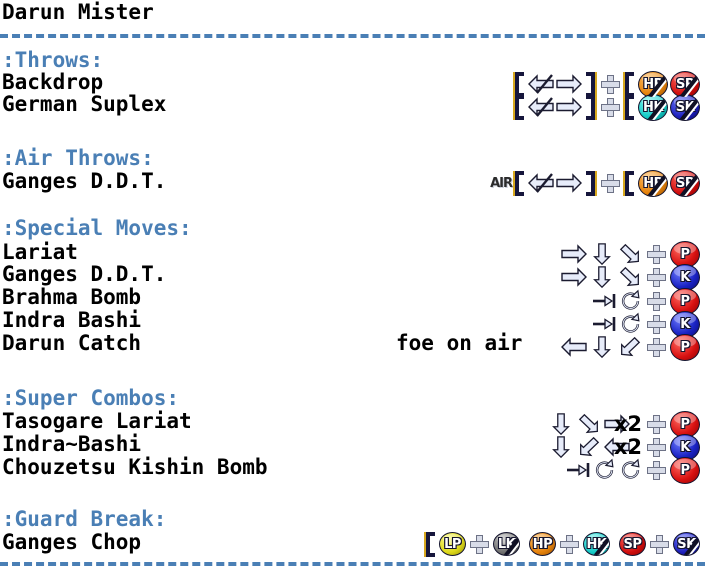 This screenshot has height=576, width=705. I want to click on move-name-backdrop: Backdrop, so click(53, 82).